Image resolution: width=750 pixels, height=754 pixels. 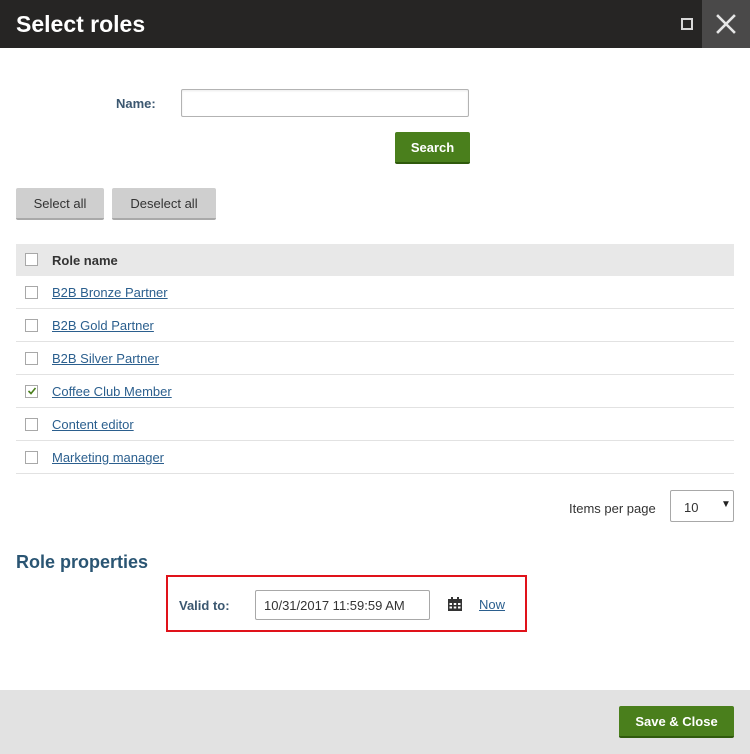 I want to click on select-all-checkbox, so click(x=31, y=259).